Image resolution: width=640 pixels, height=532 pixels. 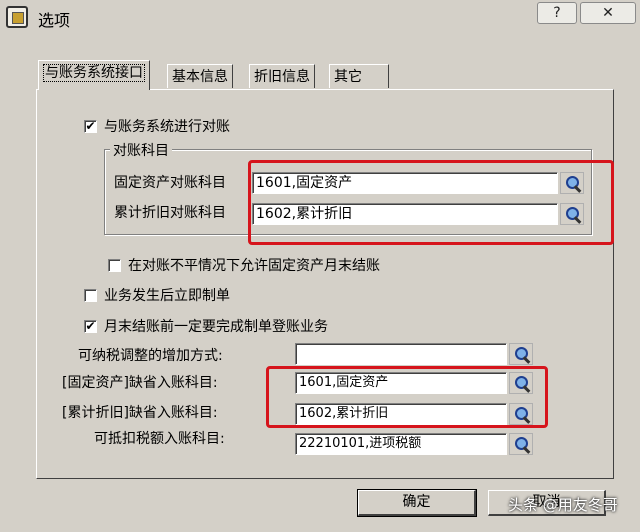 I want to click on window-title: 选项, so click(x=54, y=20).